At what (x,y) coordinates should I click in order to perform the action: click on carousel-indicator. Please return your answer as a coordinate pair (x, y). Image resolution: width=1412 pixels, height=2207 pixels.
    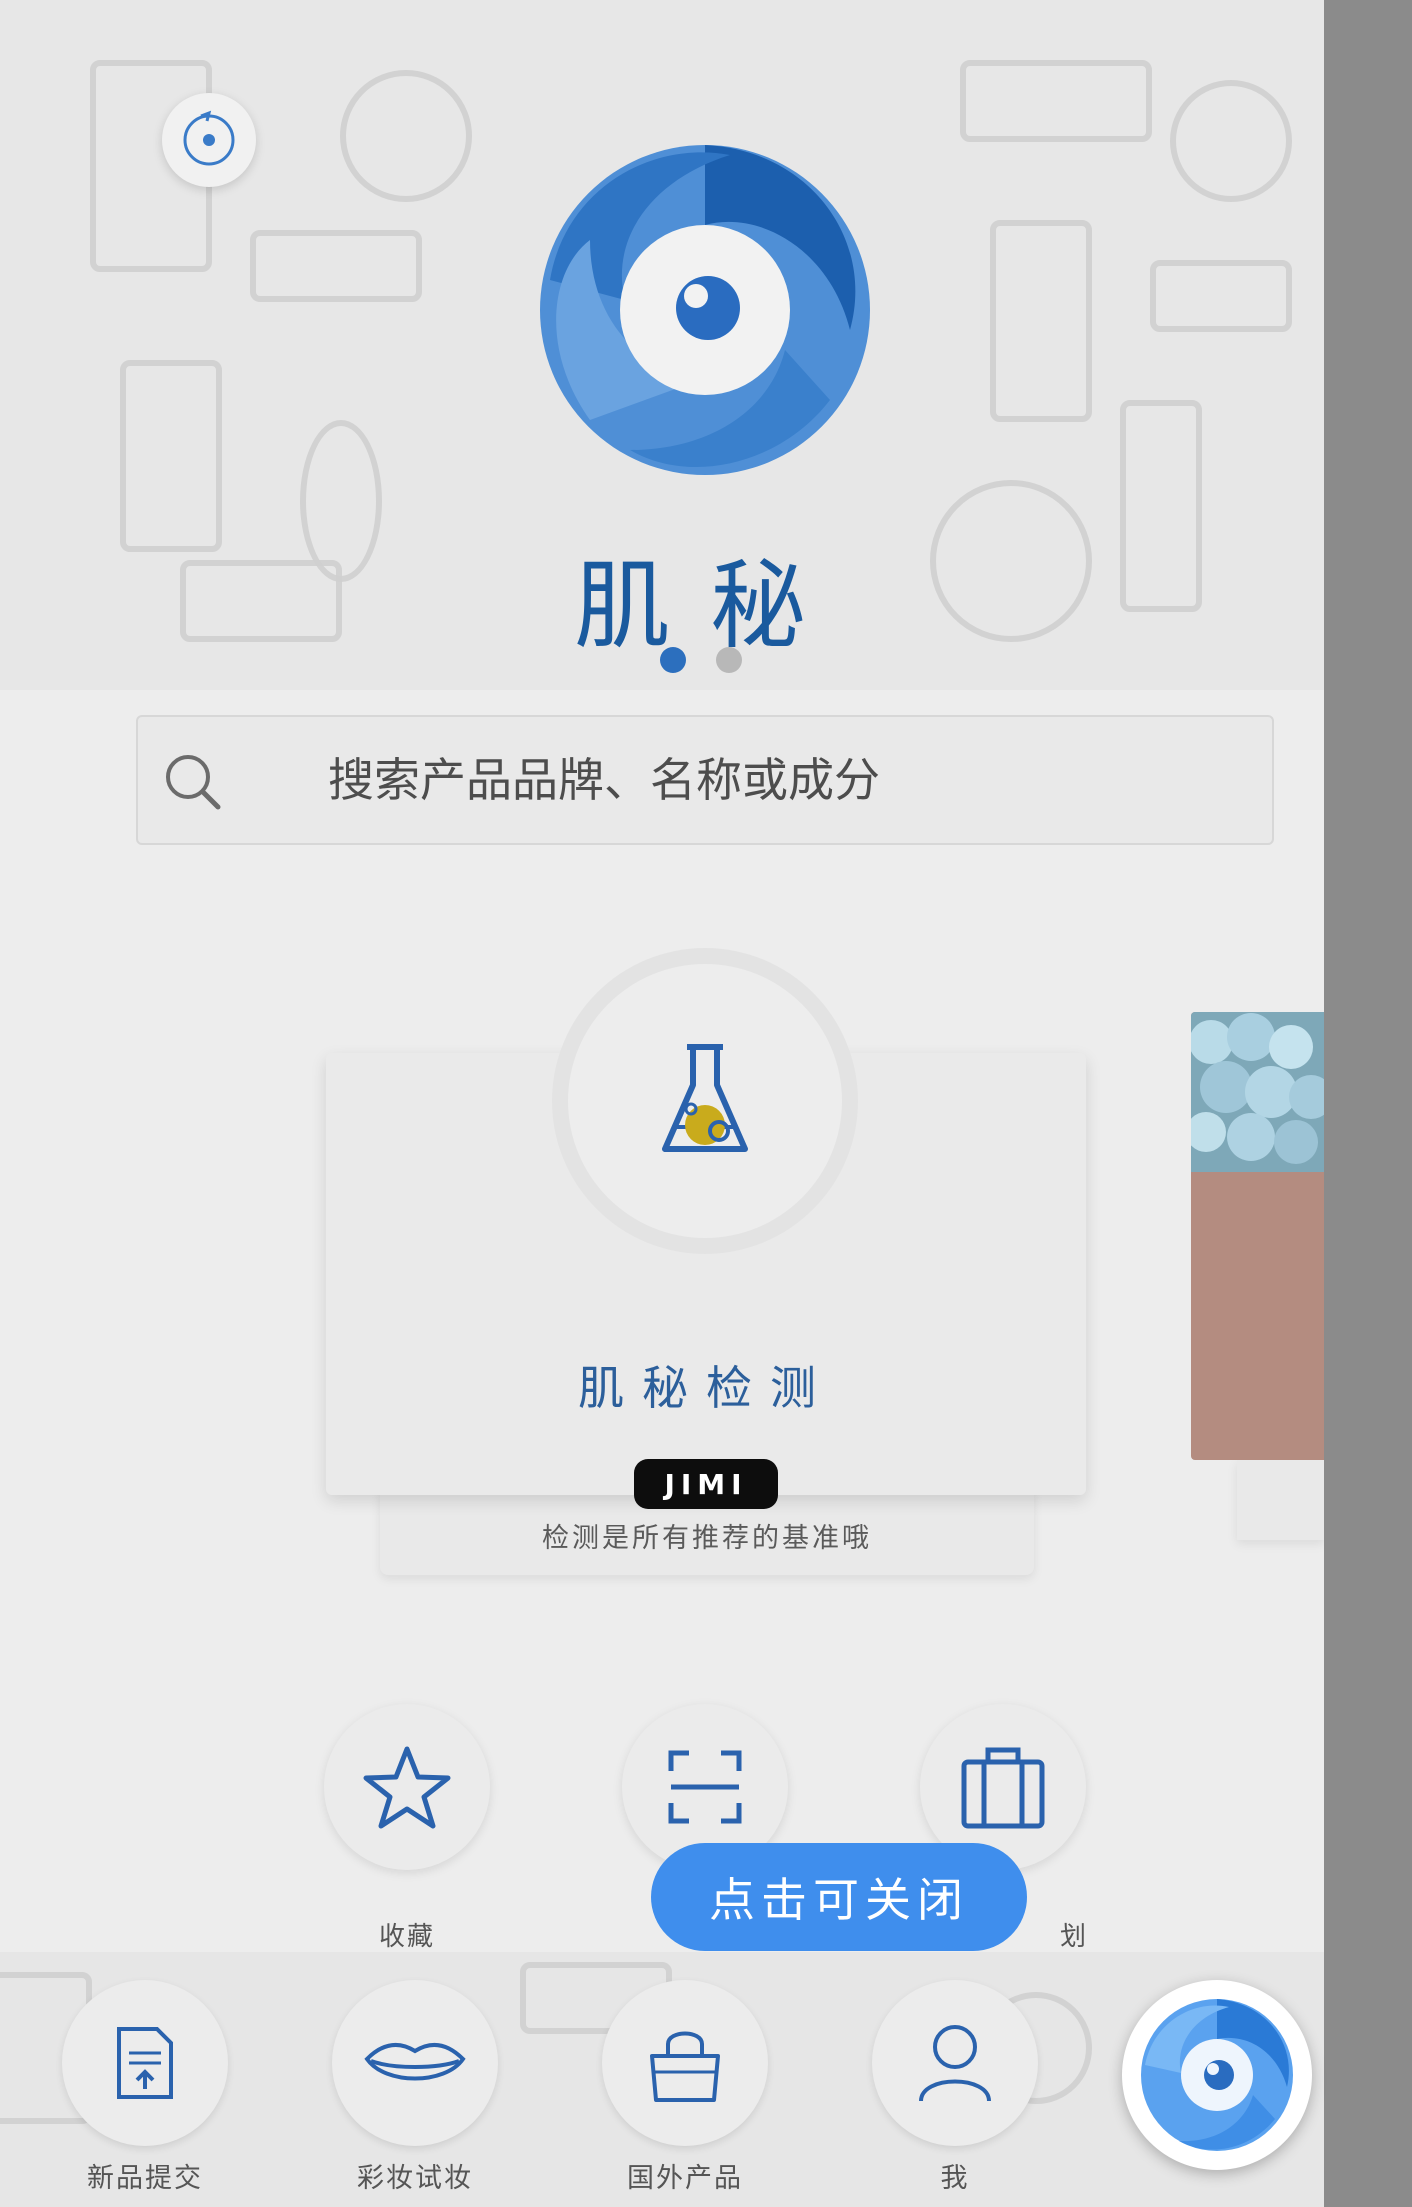
    Looking at the image, I should click on (701, 660).